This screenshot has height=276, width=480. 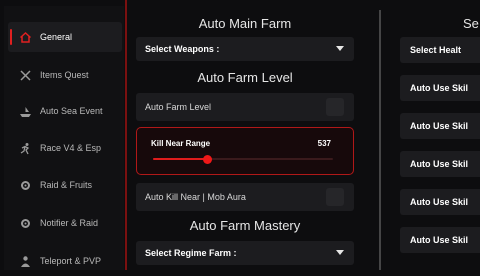 What do you see at coordinates (69, 223) in the screenshot?
I see `sidebar-item-label: Notifier & Raid` at bounding box center [69, 223].